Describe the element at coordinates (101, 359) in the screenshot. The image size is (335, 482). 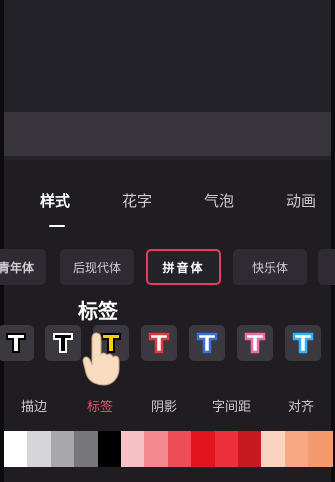
I see `pointing-hand-icon` at that location.